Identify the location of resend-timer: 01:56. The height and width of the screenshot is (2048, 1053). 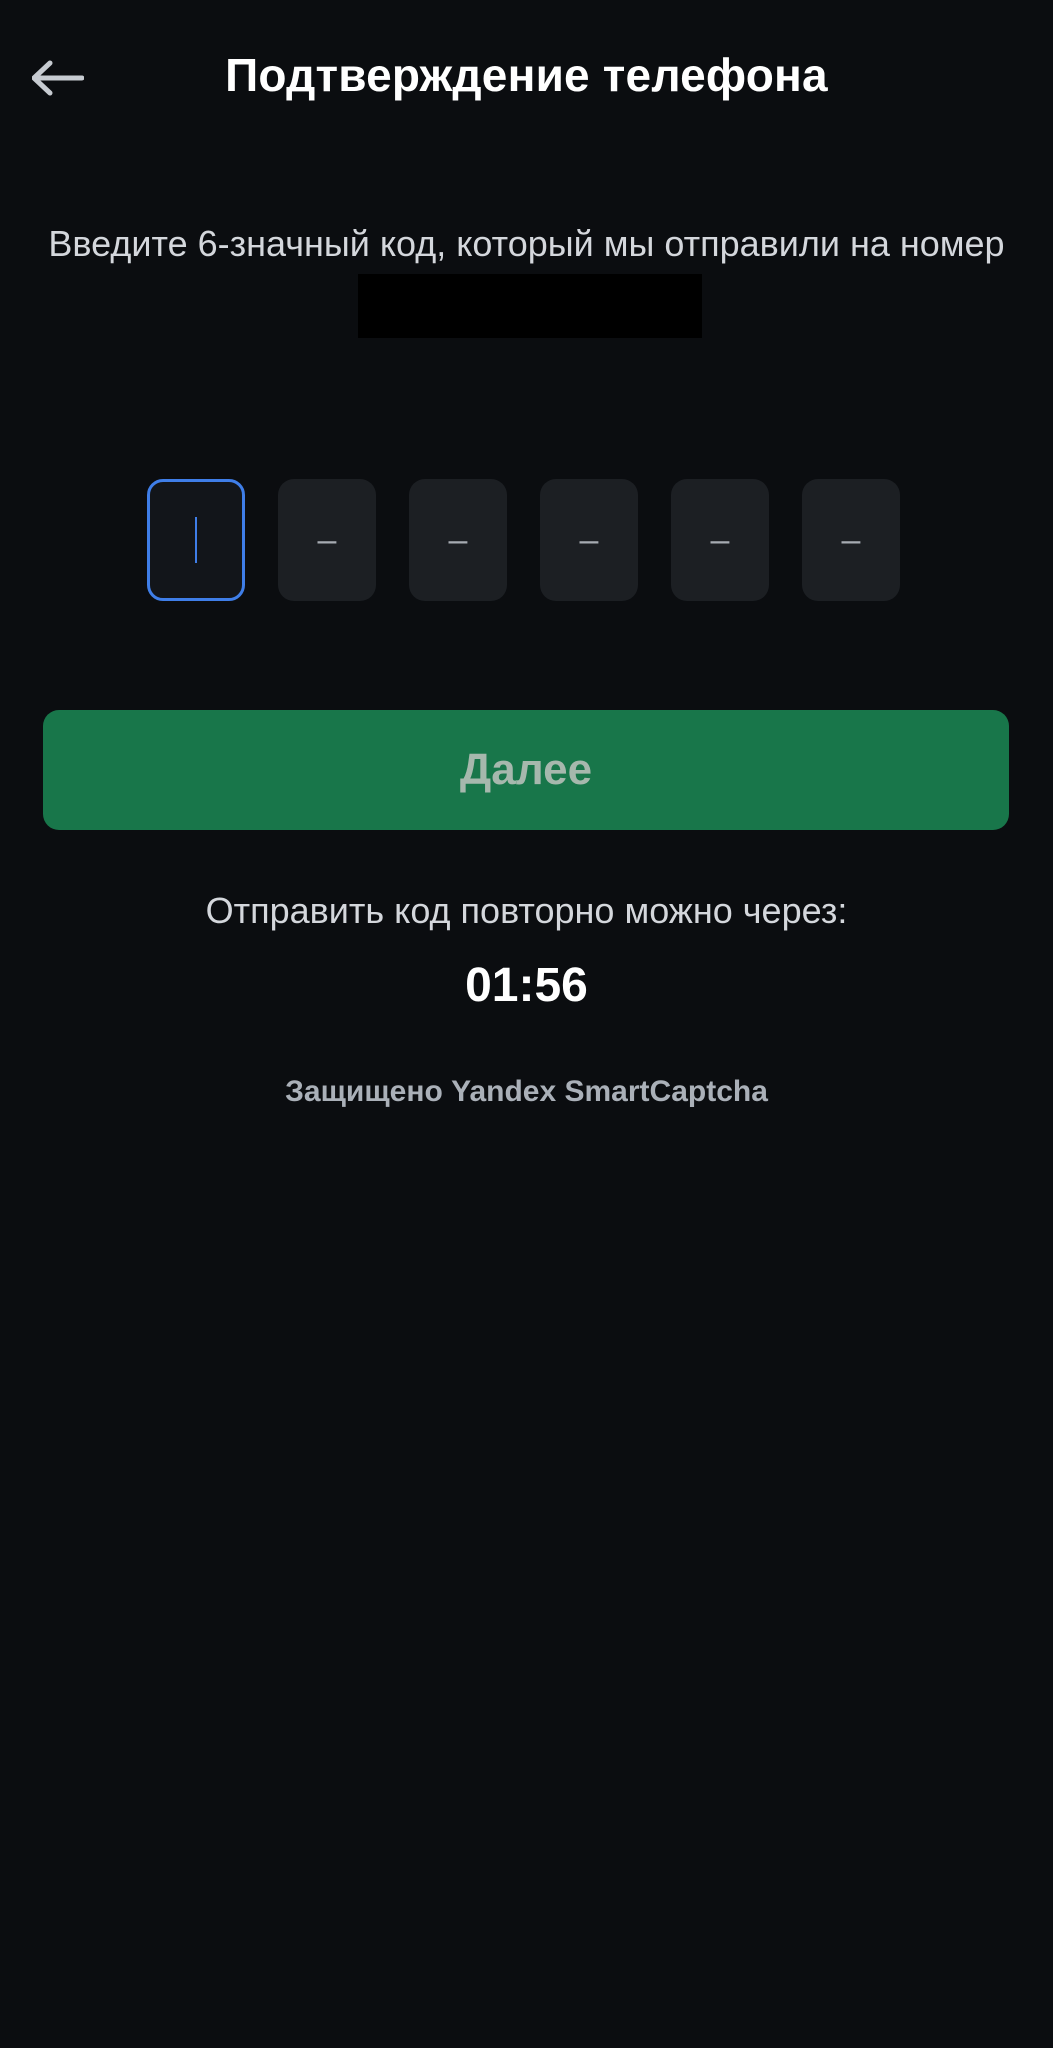
(526, 985).